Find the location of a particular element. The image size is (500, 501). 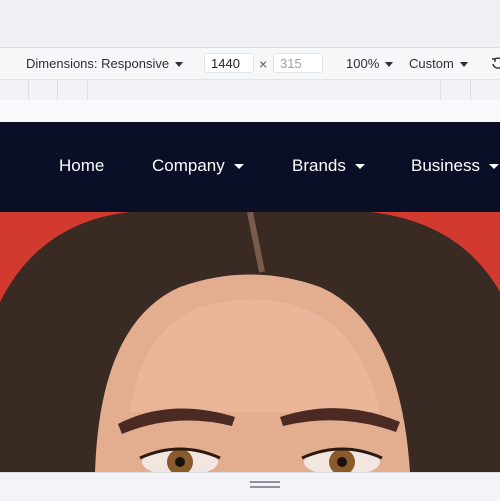

nav-item-company: Company is located at coordinates (198, 166).